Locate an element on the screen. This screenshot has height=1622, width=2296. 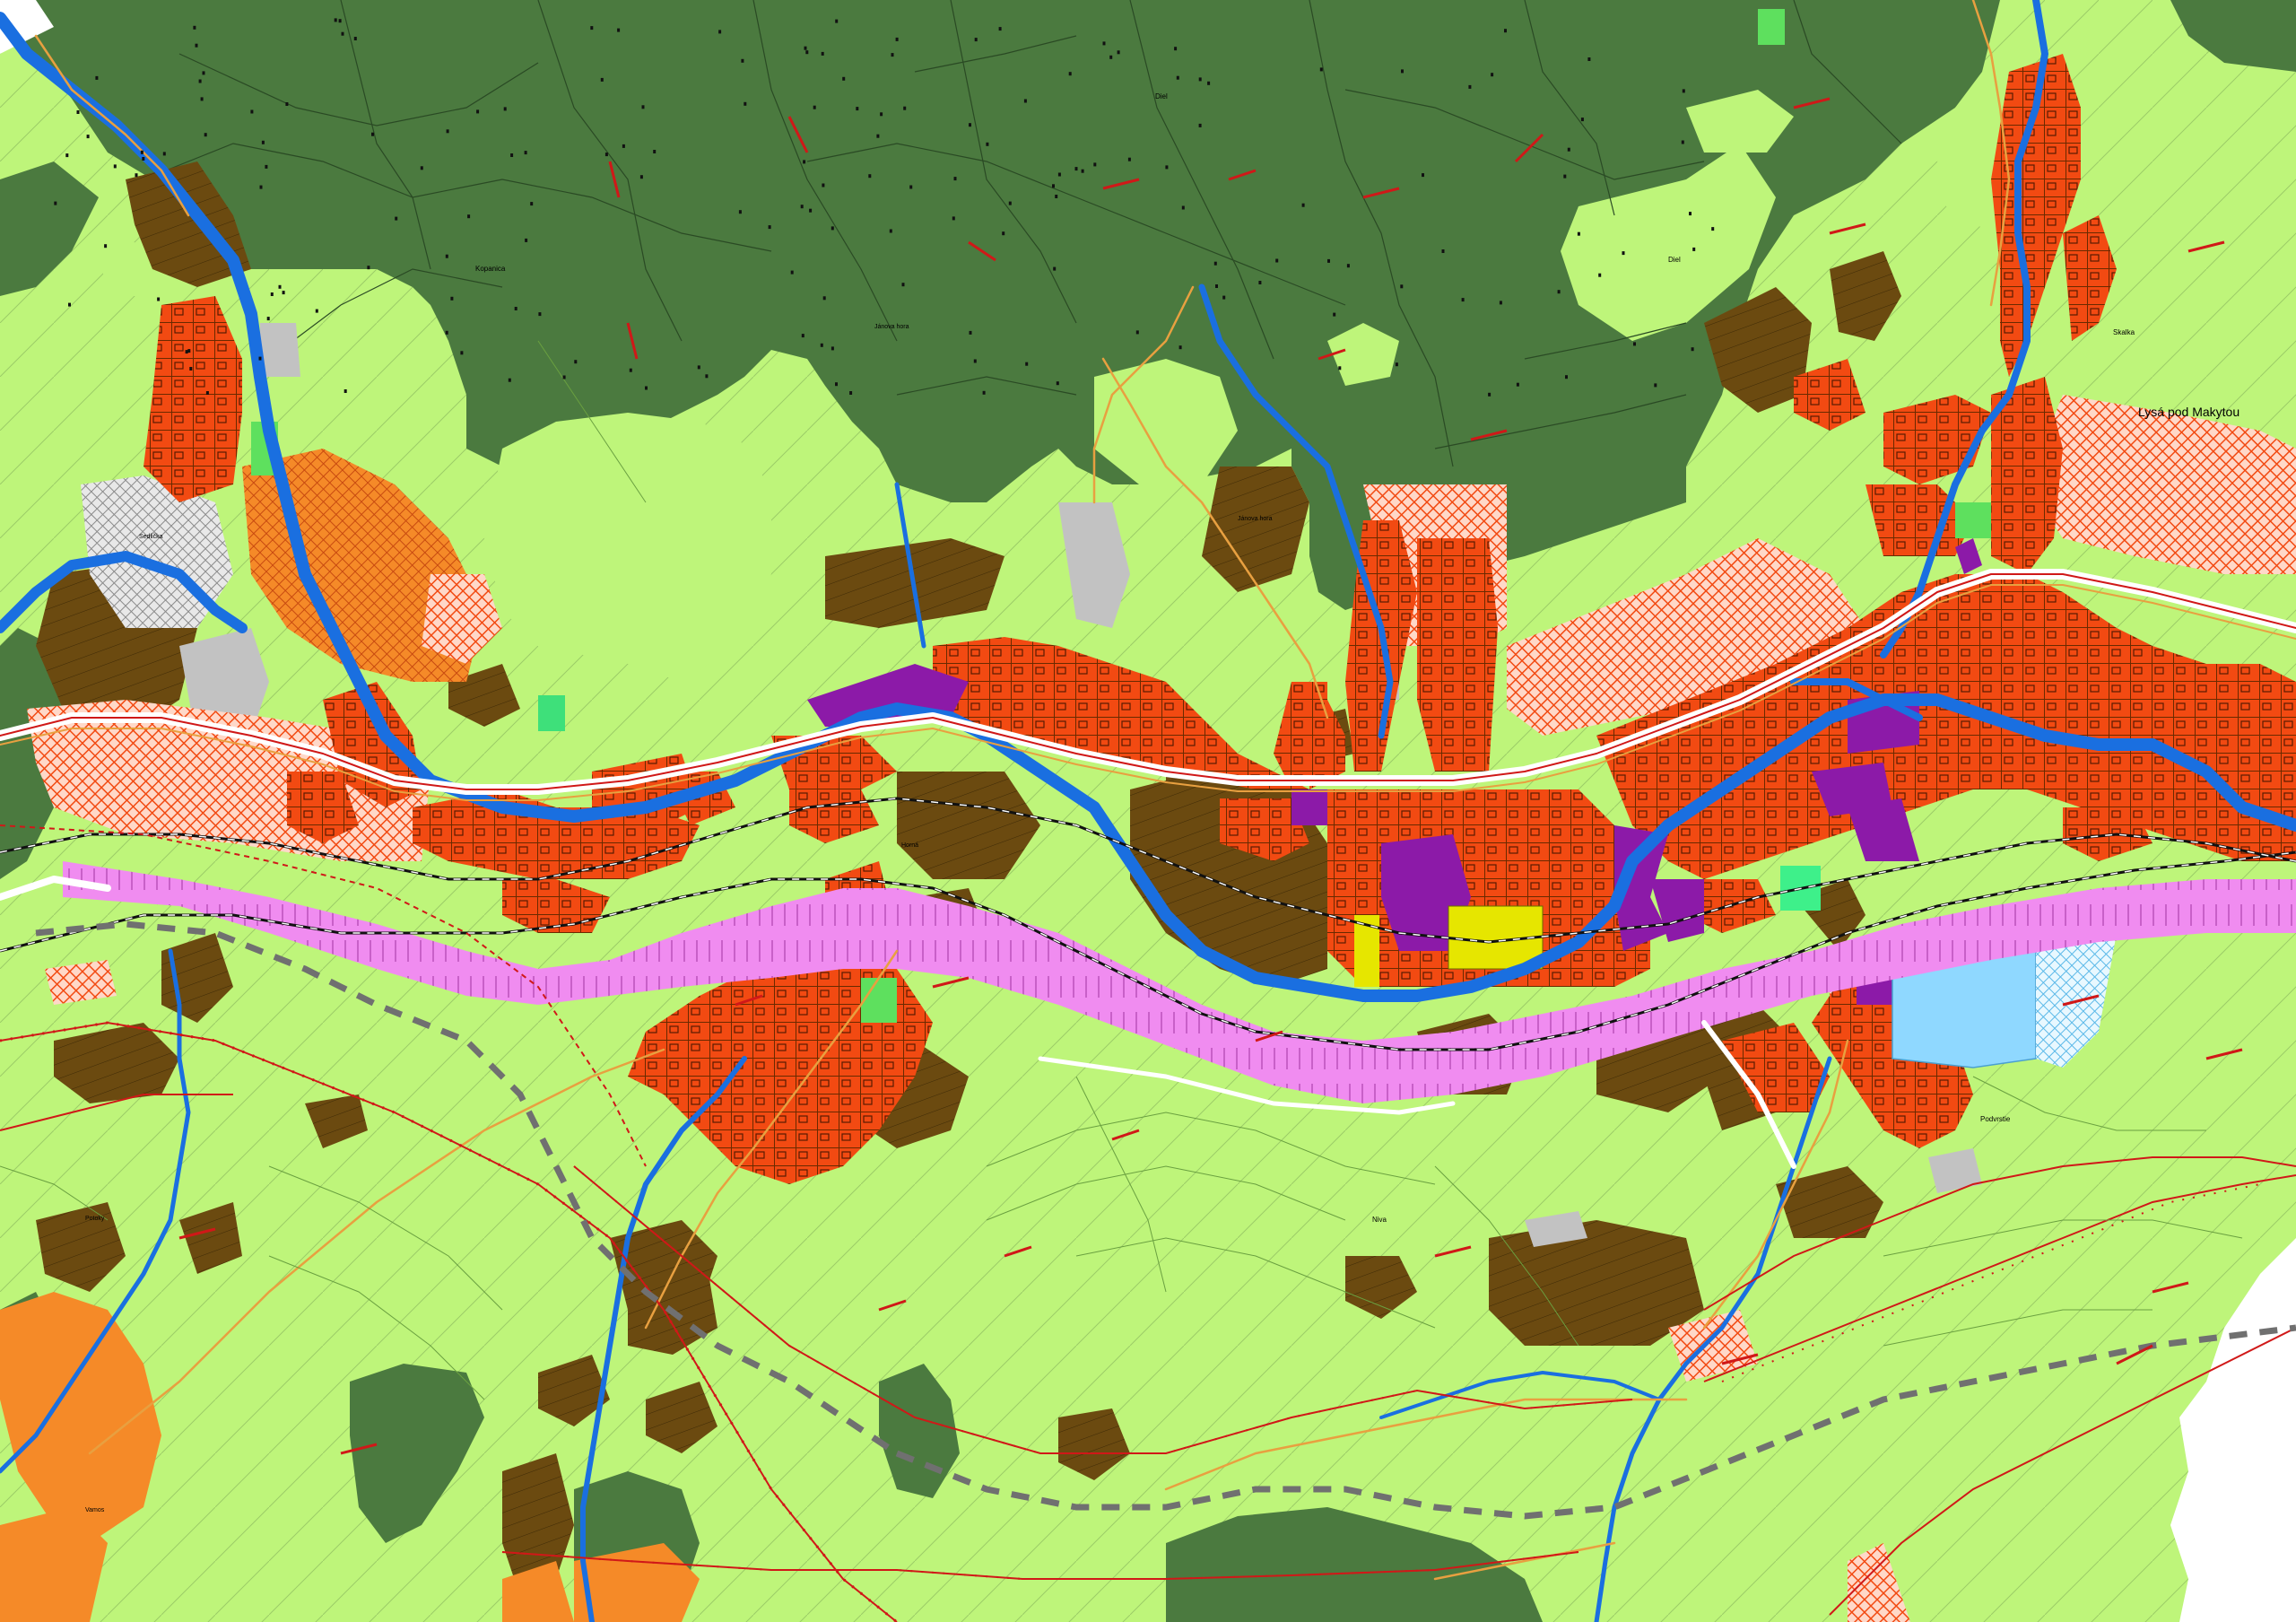
label-kopanica: Kopanica is located at coordinates (490, 269).